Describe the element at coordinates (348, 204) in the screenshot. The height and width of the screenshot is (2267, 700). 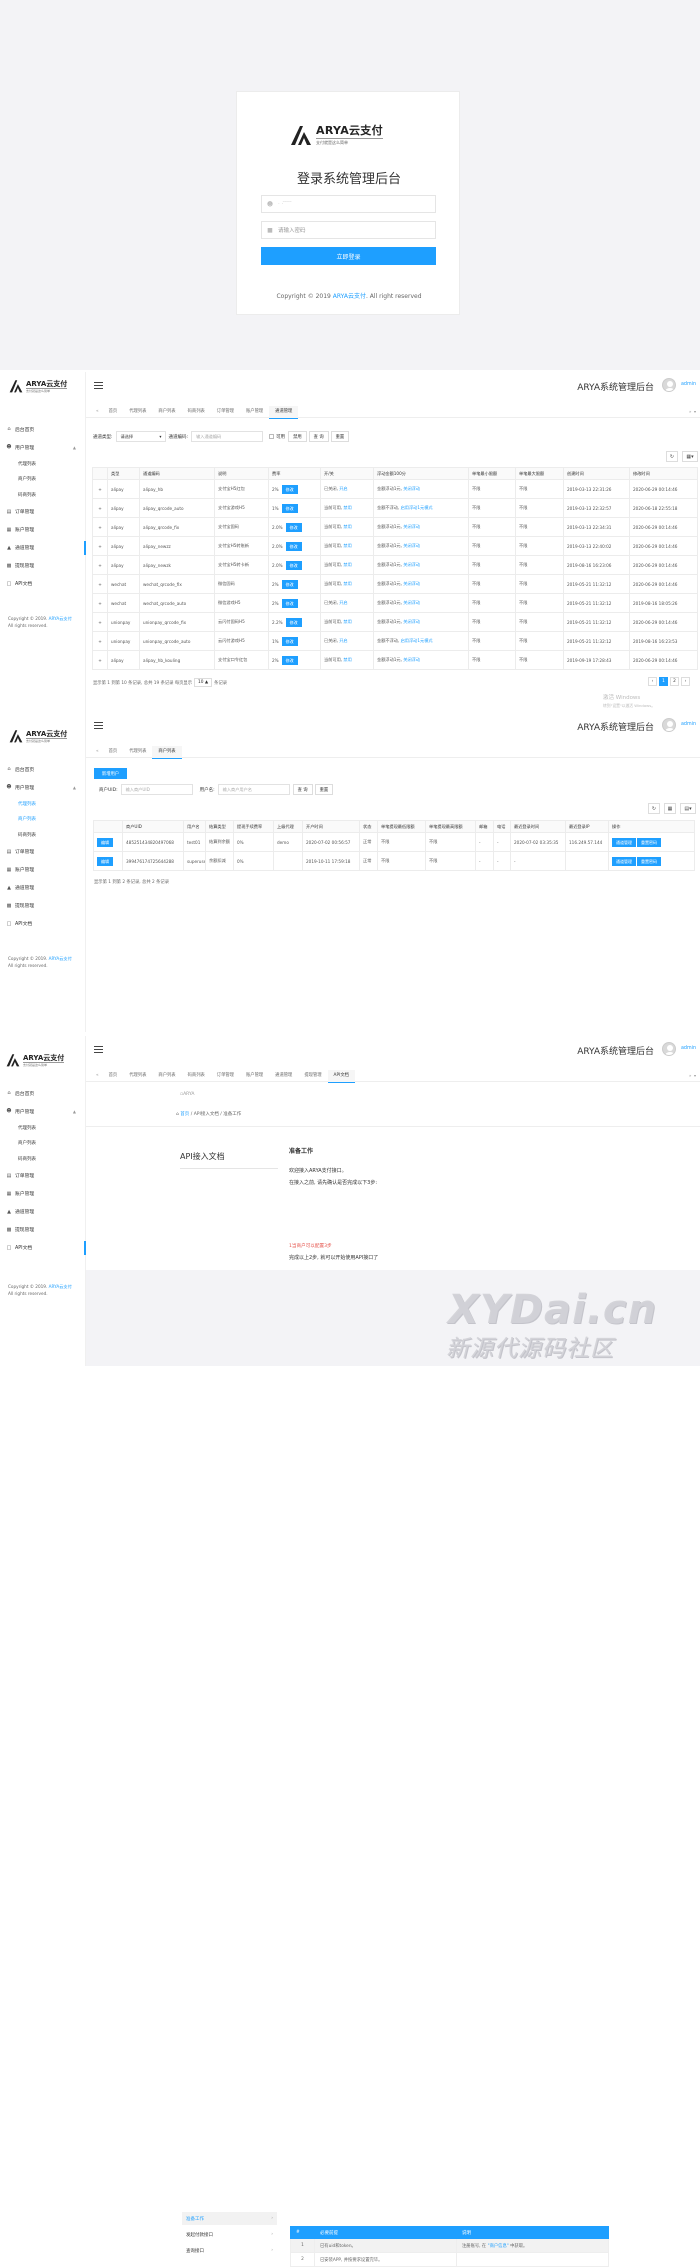
I see `username-field: ☻ · · ̄ ̄ ̄ ̄ ̄` at that location.